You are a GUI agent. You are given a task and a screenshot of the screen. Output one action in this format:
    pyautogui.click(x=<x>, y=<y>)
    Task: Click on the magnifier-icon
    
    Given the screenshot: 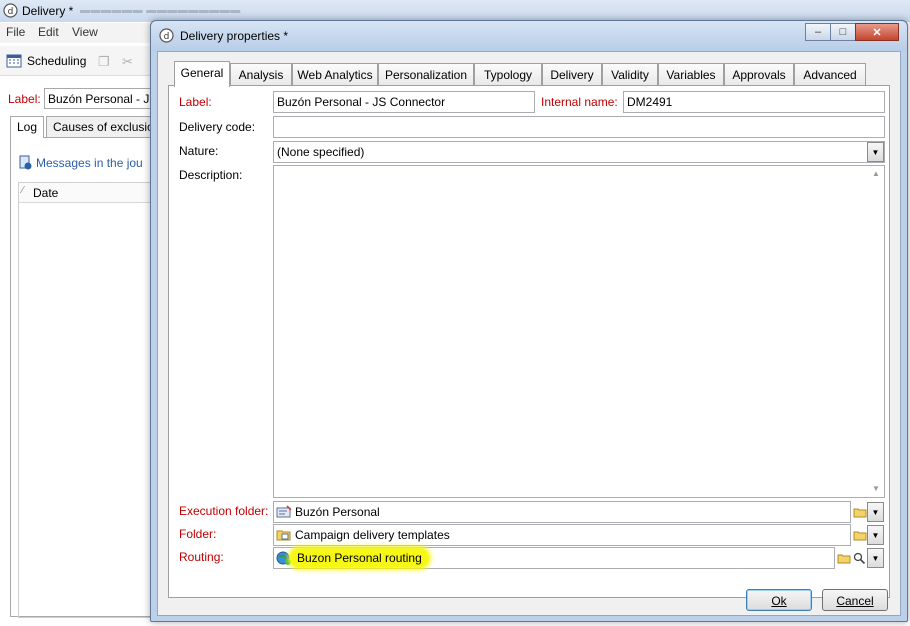 What is the action you would take?
    pyautogui.click(x=859, y=558)
    